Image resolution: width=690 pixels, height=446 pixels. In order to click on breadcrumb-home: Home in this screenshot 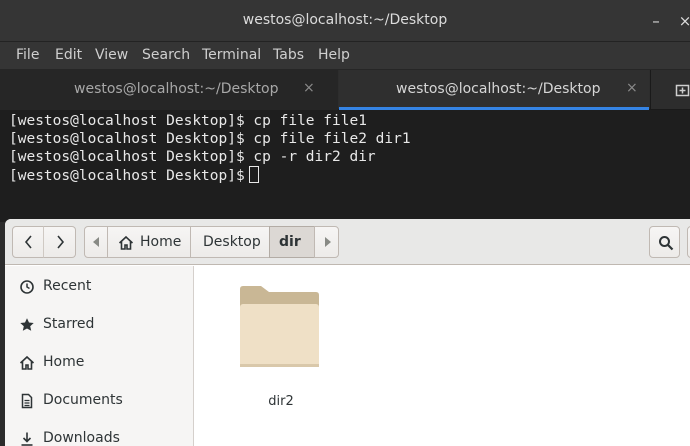, I will do `click(149, 242)`.